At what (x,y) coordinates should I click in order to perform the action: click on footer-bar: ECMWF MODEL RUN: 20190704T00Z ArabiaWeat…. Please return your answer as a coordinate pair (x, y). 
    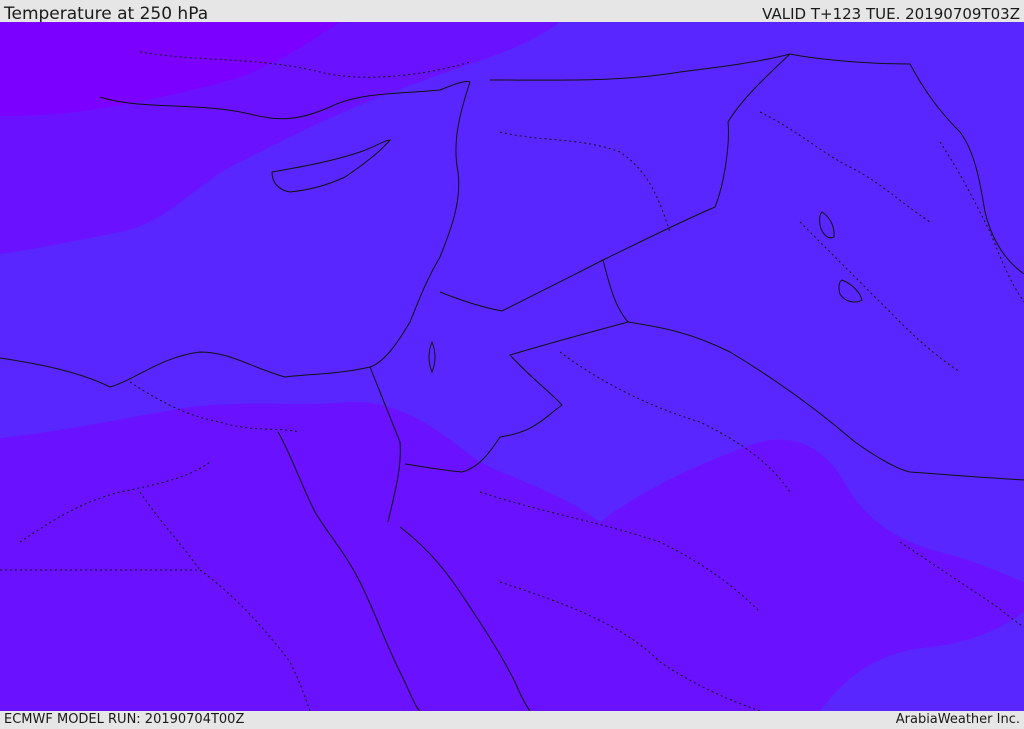
    Looking at the image, I should click on (512, 720).